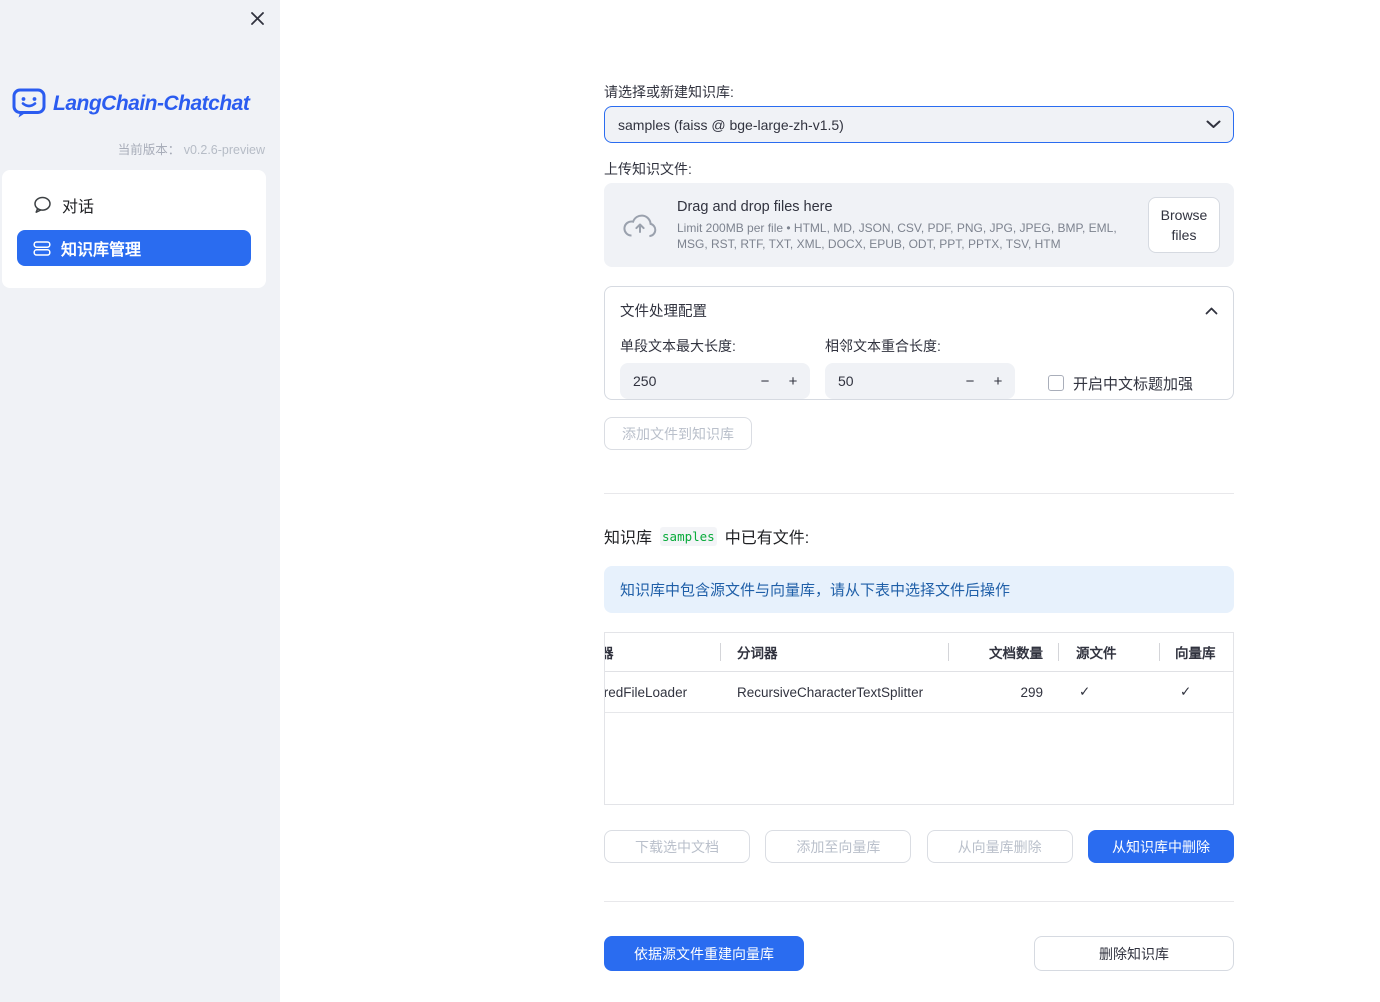 This screenshot has width=1380, height=1002. I want to click on version-info: 当前版本： v0.2.6-preview, so click(191, 148).